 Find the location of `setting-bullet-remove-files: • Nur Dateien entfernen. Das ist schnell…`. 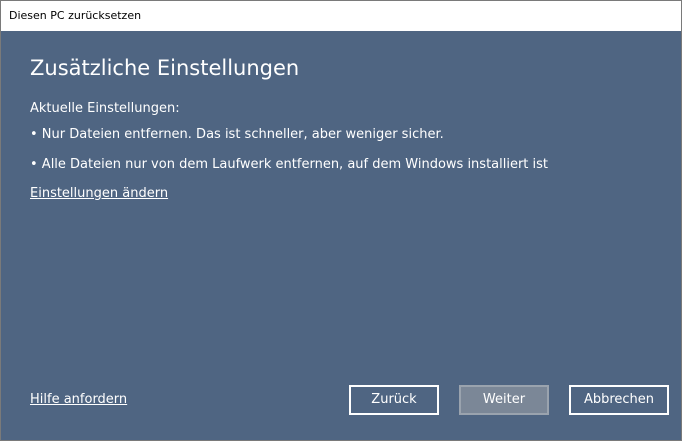

setting-bullet-remove-files: • Nur Dateien entfernen. Das ist schnell… is located at coordinates (237, 134).